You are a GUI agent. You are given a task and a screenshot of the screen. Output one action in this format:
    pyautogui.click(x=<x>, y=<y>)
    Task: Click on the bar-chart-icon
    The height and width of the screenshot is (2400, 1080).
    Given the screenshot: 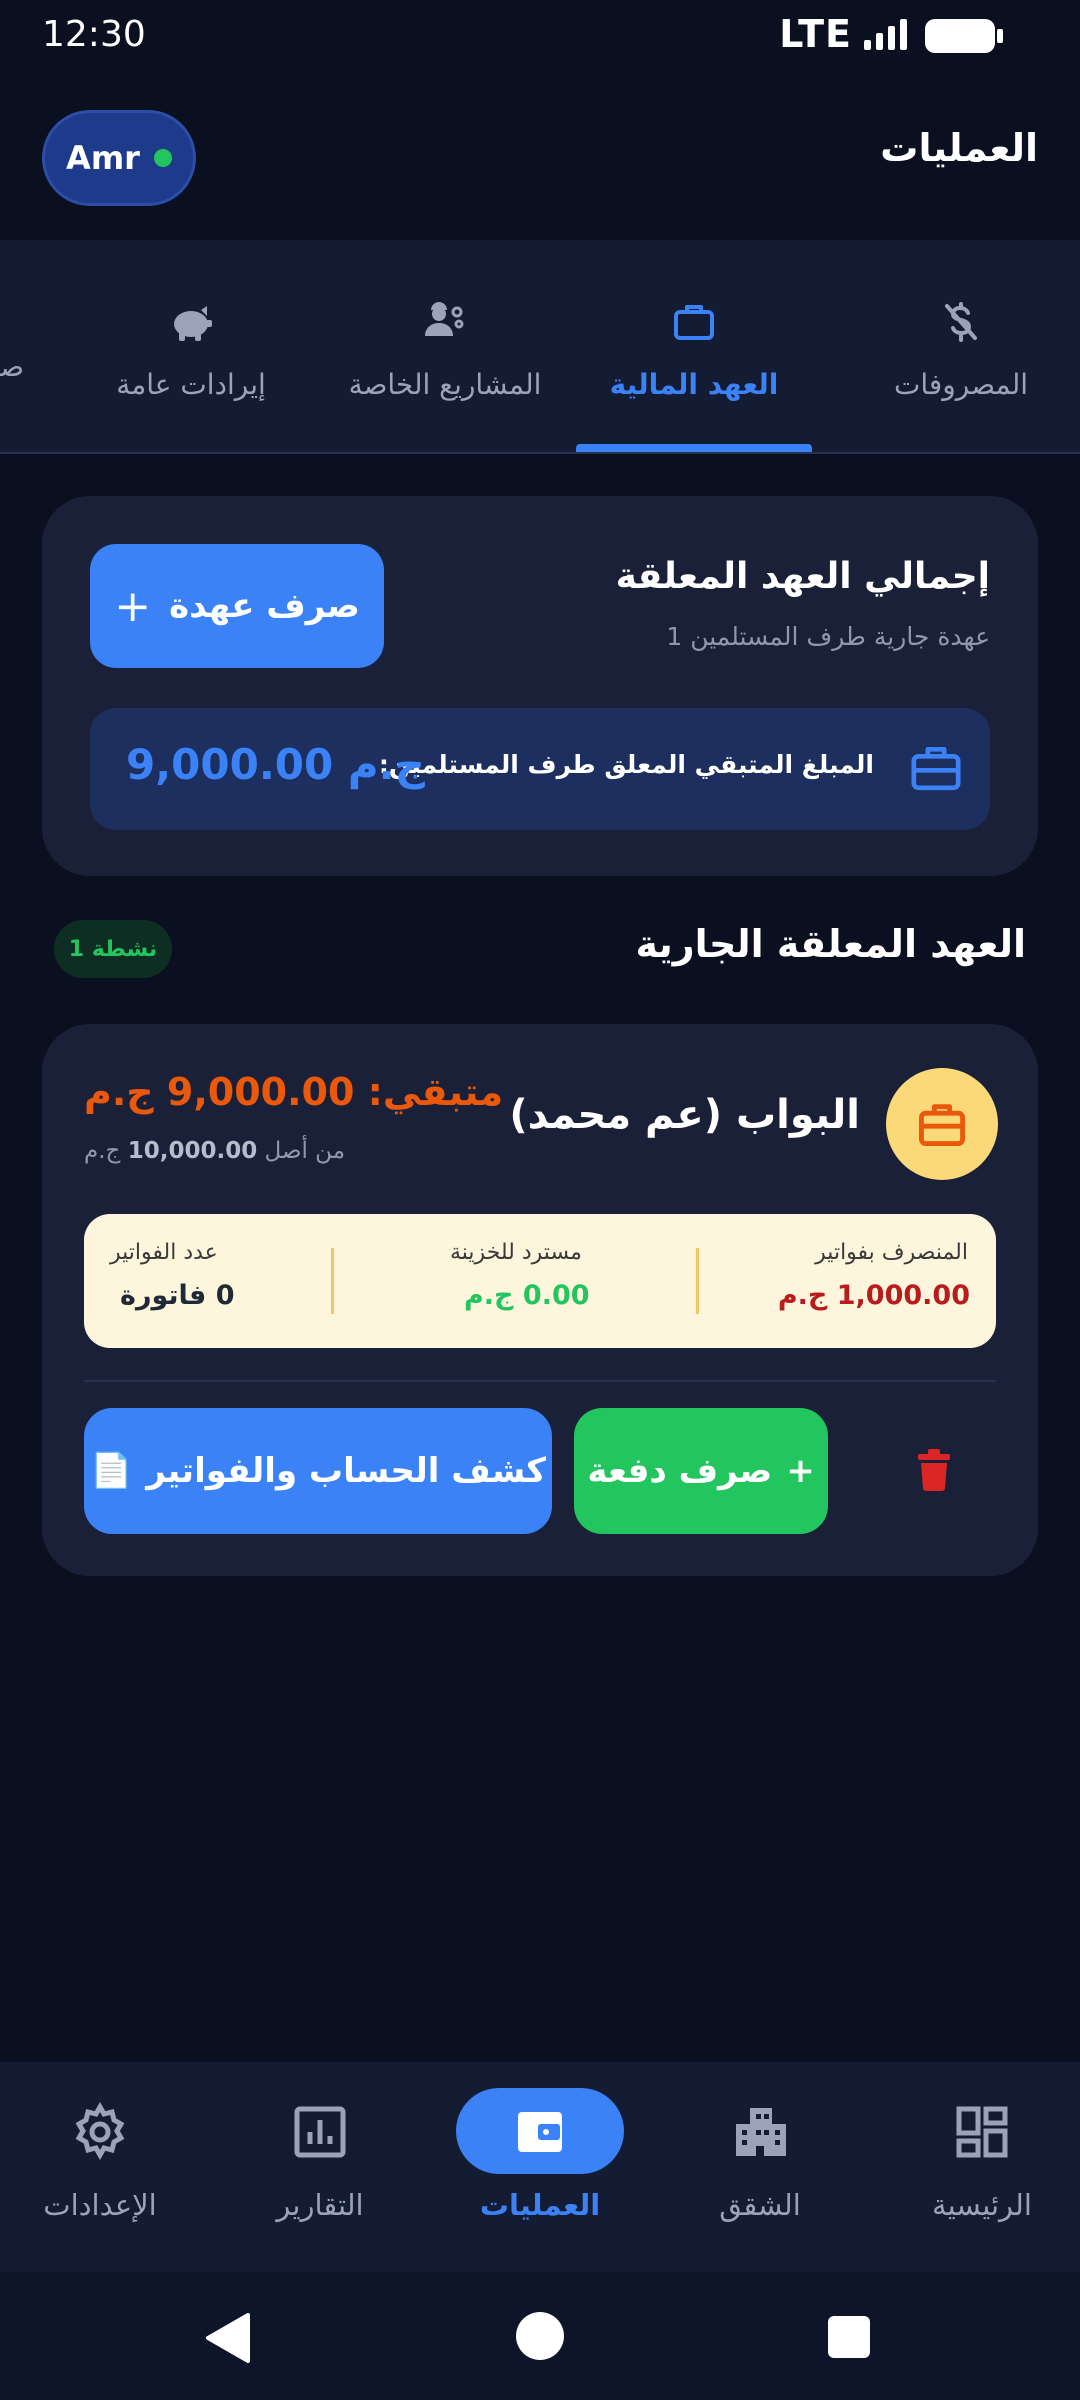 What is the action you would take?
    pyautogui.click(x=320, y=2132)
    